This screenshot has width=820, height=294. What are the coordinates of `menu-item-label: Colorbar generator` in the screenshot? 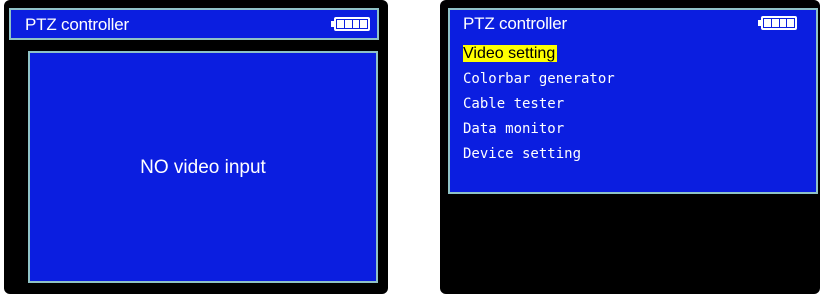 It's located at (539, 79).